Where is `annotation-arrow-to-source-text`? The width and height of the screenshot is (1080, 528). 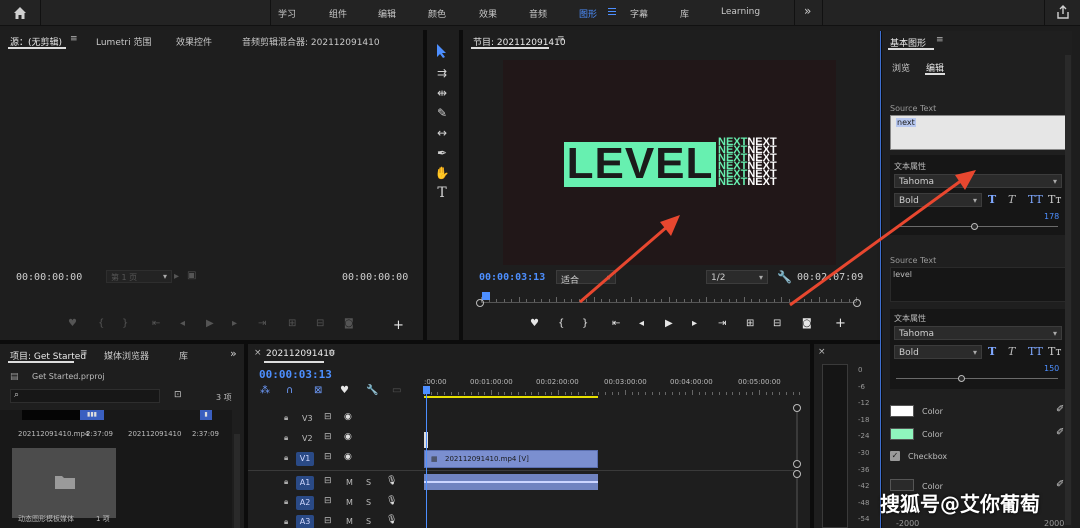 annotation-arrow-to-source-text is located at coordinates (876, 242).